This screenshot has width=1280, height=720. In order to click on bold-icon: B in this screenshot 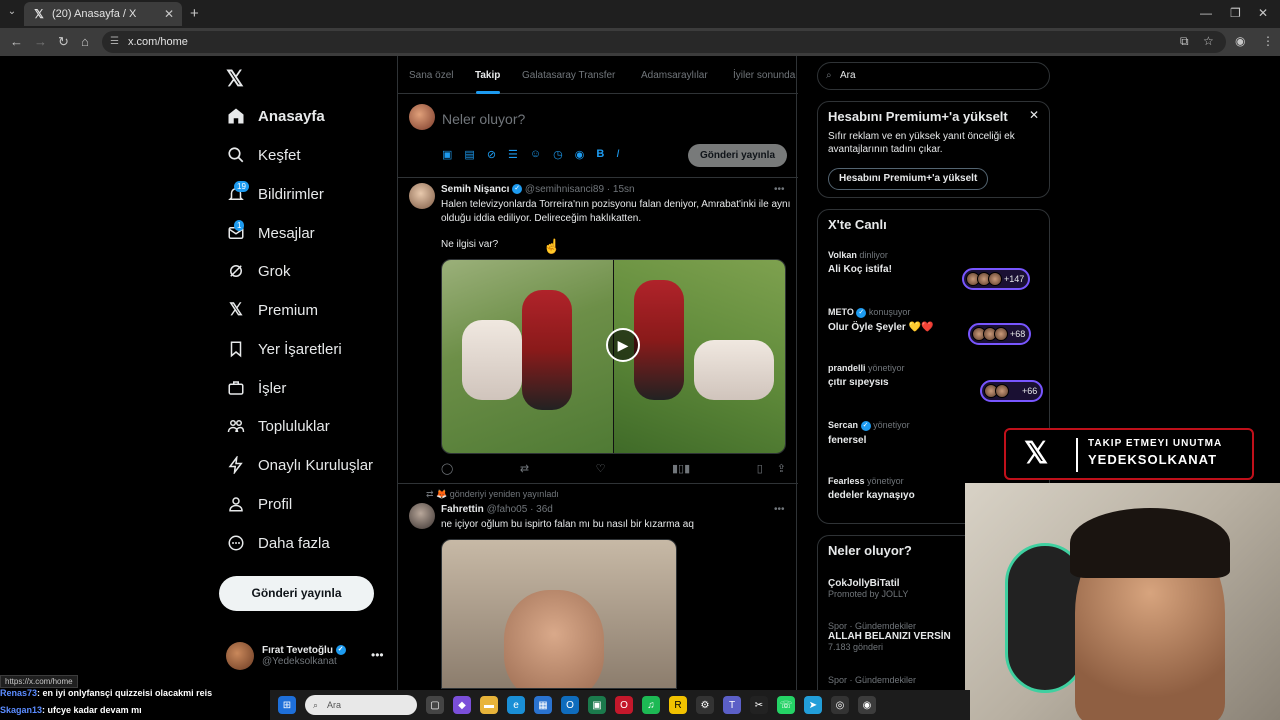, I will do `click(600, 154)`.